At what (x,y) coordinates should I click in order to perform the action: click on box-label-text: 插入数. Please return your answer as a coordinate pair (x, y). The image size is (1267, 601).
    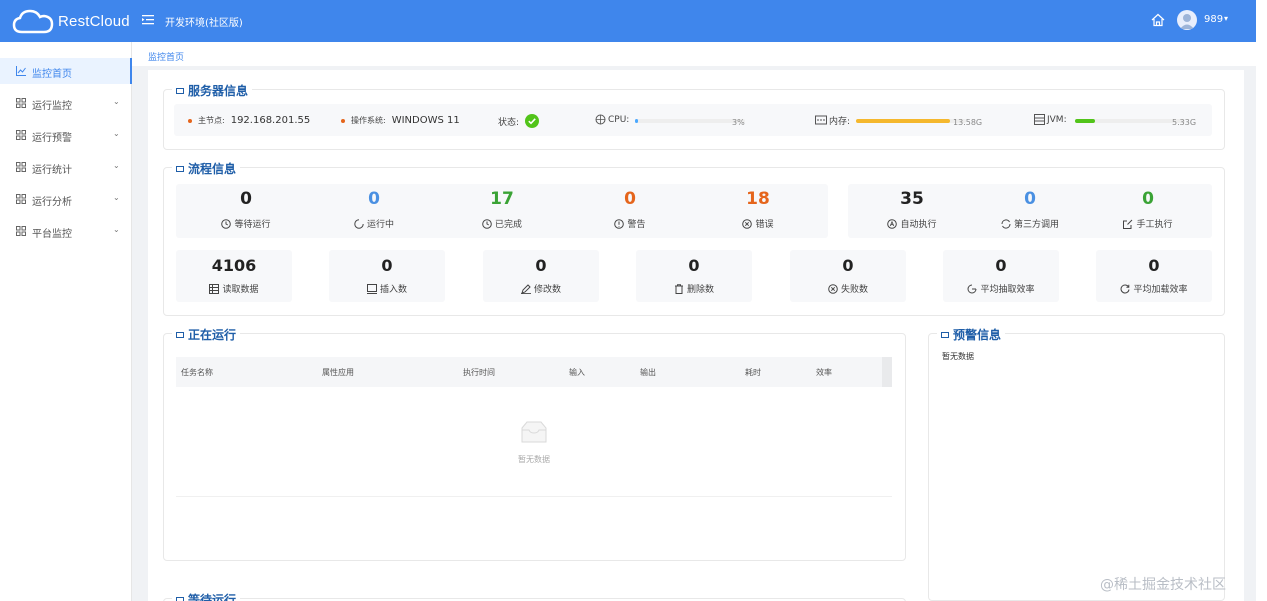
    Looking at the image, I should click on (393, 290).